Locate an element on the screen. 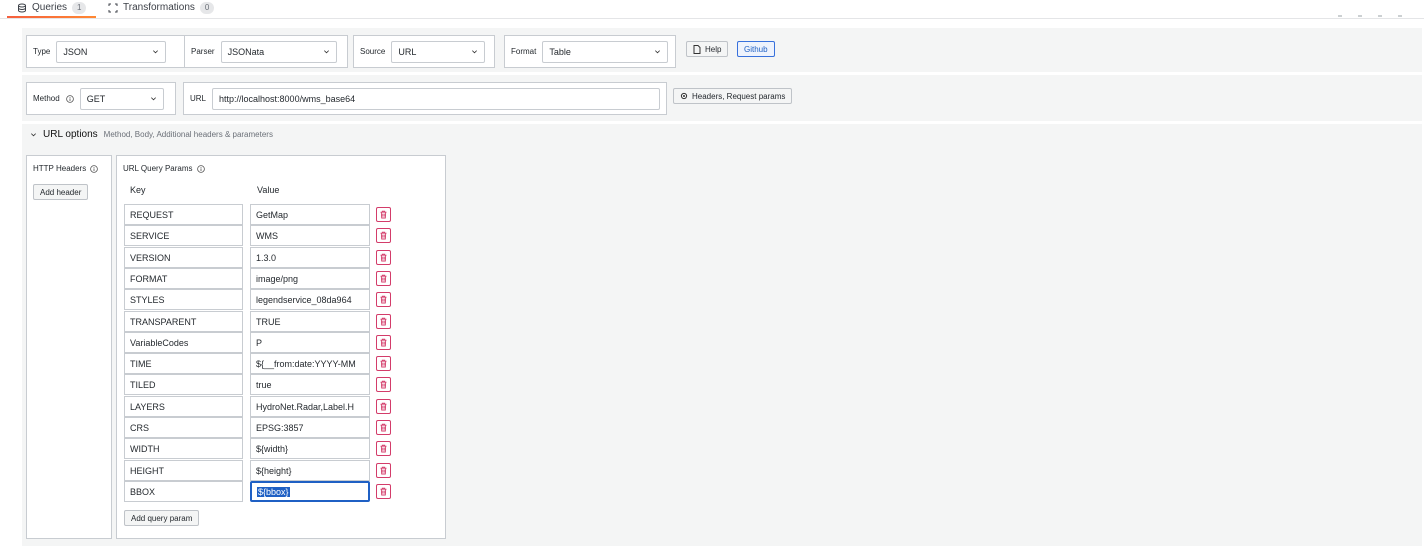 The height and width of the screenshot is (546, 1424). param-value-input: ${bbox} is located at coordinates (310, 491).